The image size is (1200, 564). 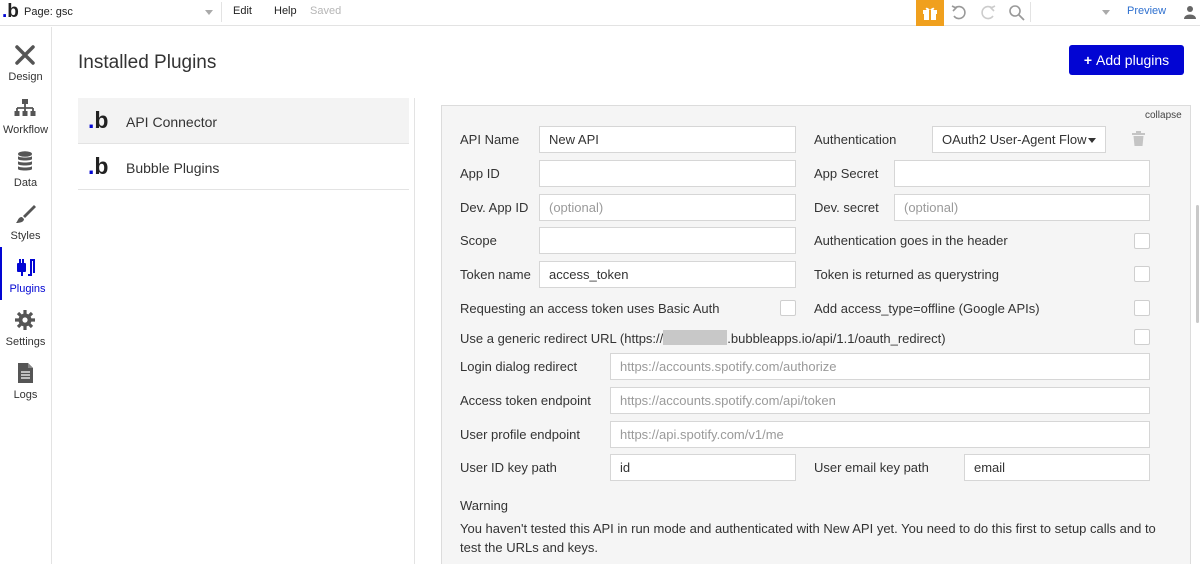 I want to click on preview-link: Preview, so click(x=1146, y=11).